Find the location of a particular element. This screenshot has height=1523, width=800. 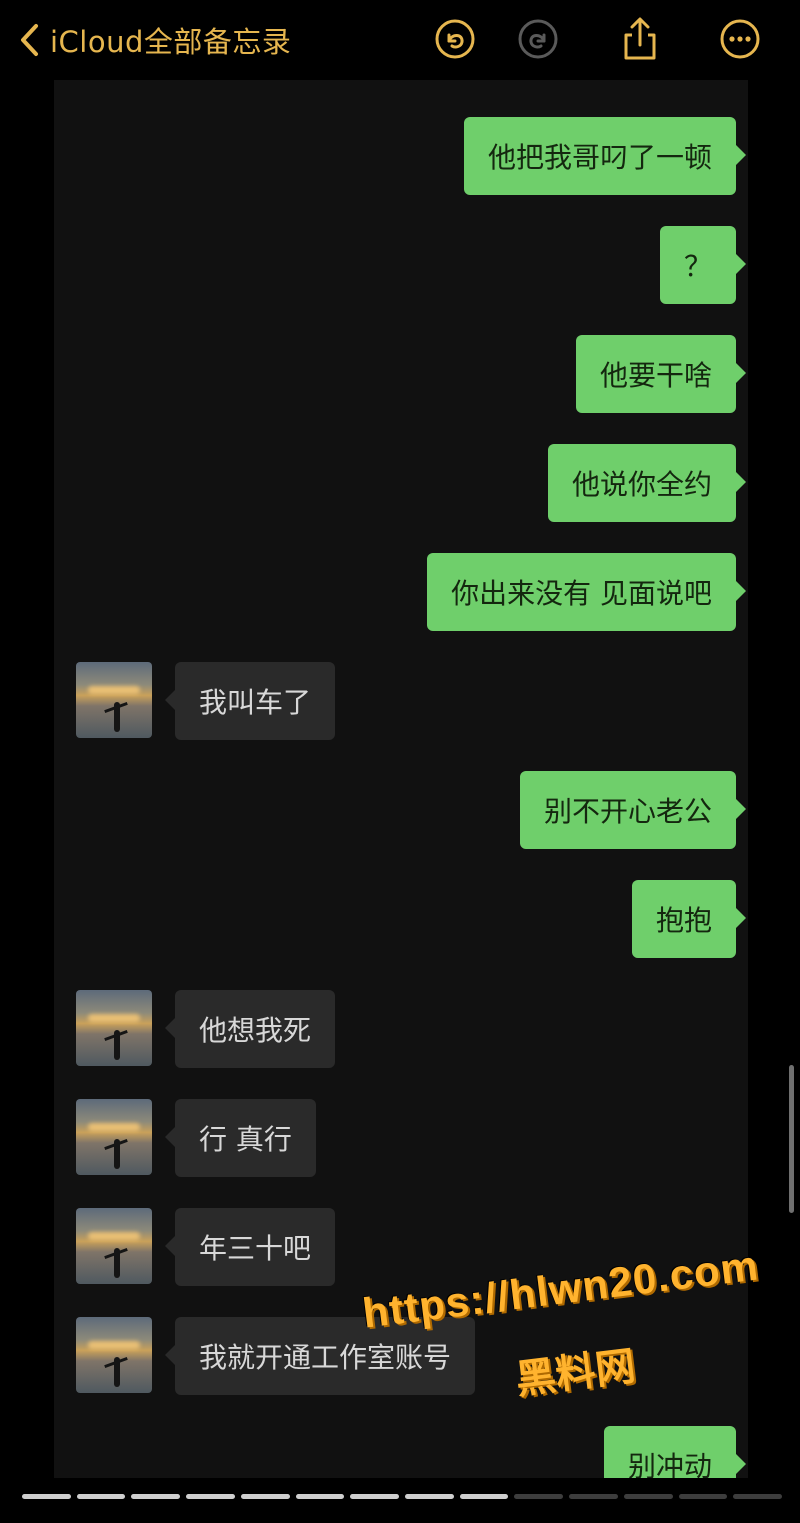

outgoing-bubble: 他说你全约 is located at coordinates (641, 483).